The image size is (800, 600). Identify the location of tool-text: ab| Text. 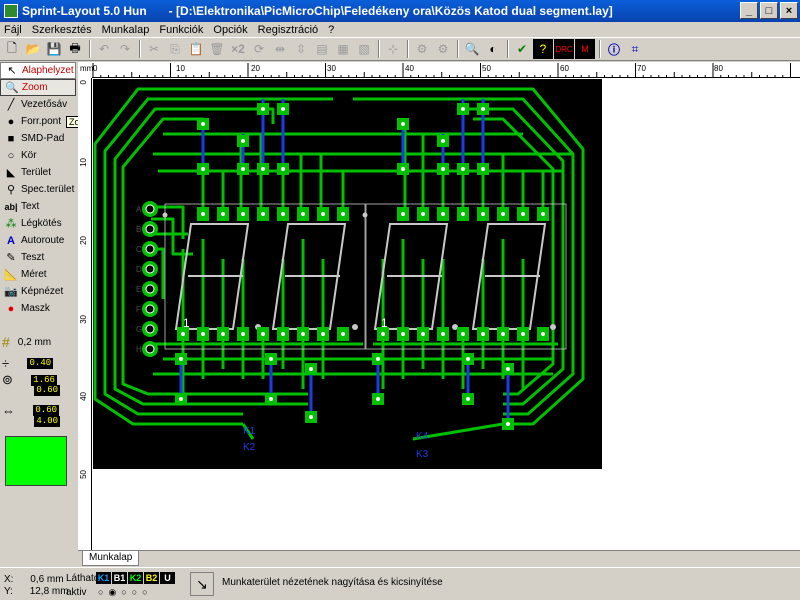
(38, 206).